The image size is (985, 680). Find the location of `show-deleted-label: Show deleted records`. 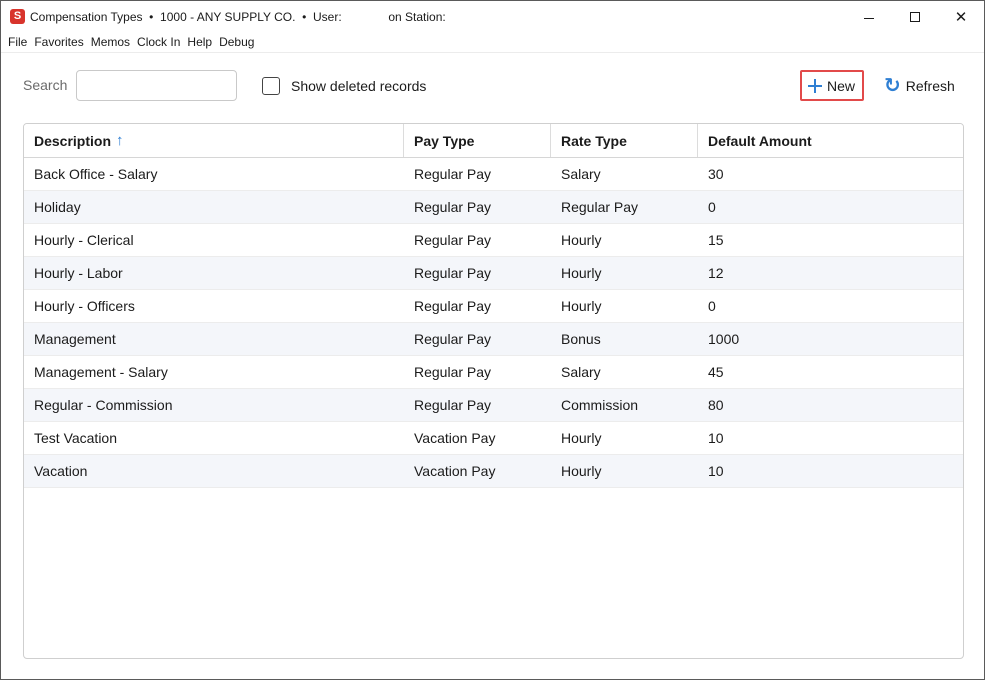

show-deleted-label: Show deleted records is located at coordinates (358, 86).